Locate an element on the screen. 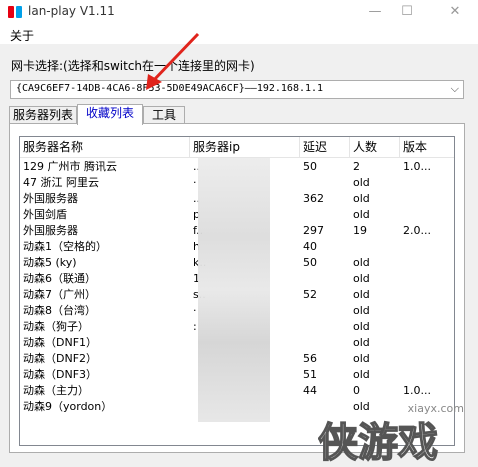  cell-name: 动森8（台湾） is located at coordinates (59, 310).